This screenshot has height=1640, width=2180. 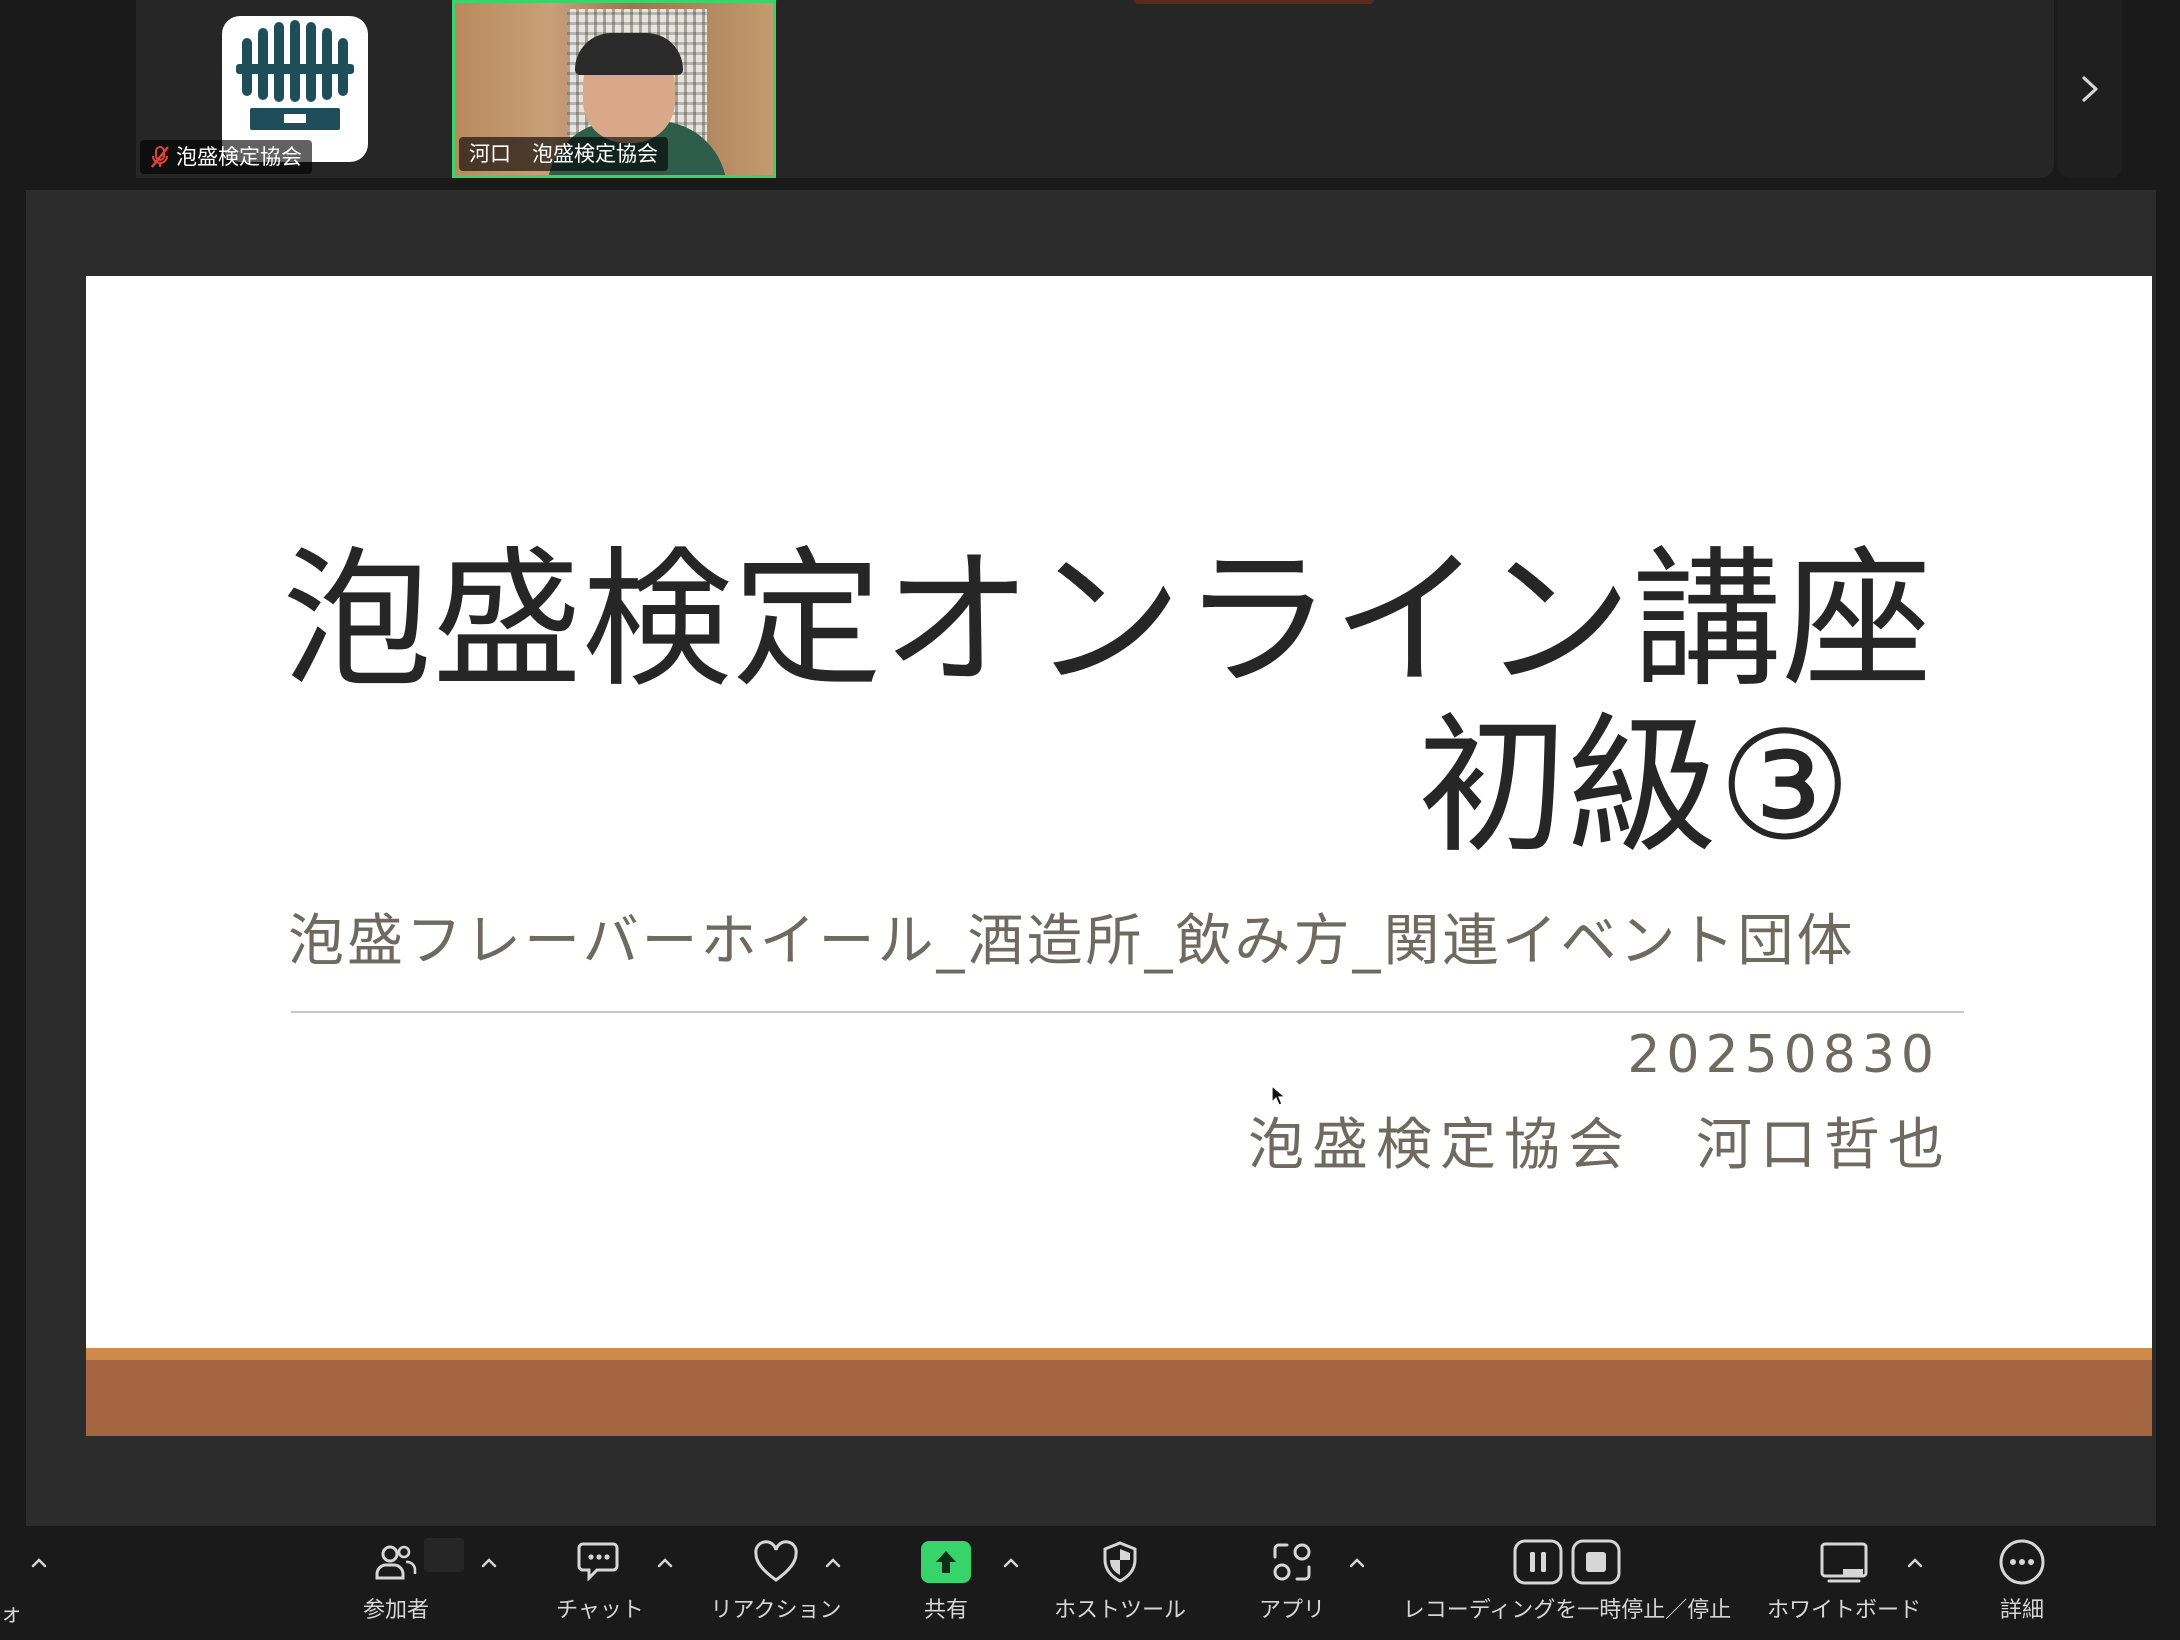 I want to click on arrow-up-icon, so click(x=946, y=1562).